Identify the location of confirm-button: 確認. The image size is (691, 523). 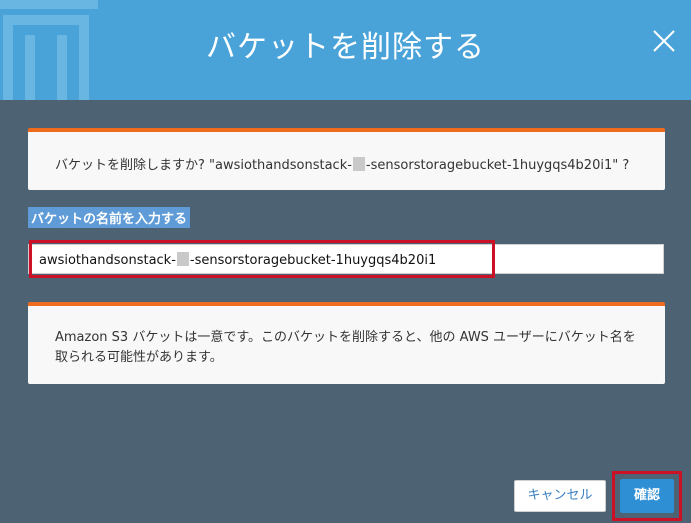
(647, 496).